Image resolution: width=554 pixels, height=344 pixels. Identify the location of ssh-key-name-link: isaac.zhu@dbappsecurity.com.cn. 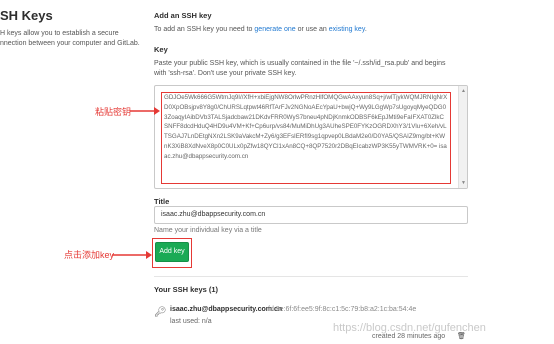
(226, 309).